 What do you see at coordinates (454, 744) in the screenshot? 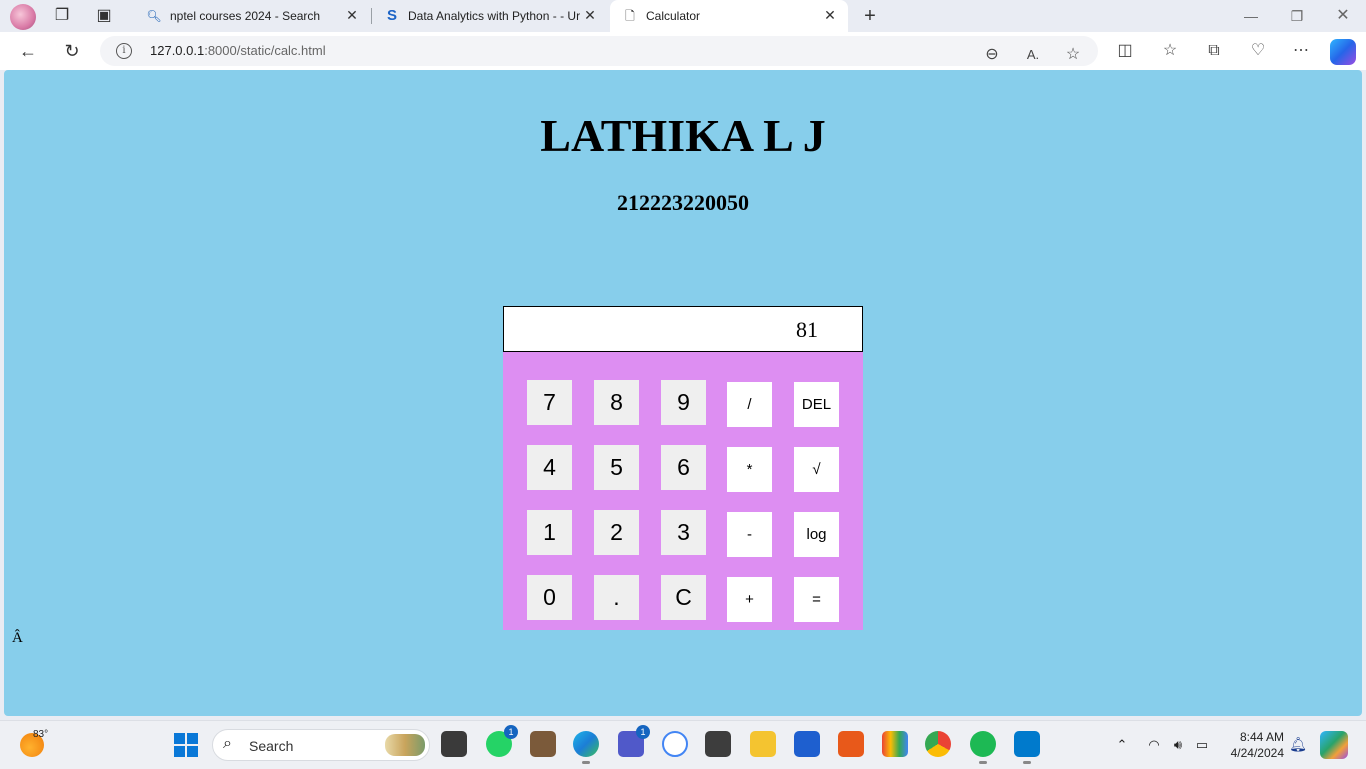
I see `task-view-icon` at bounding box center [454, 744].